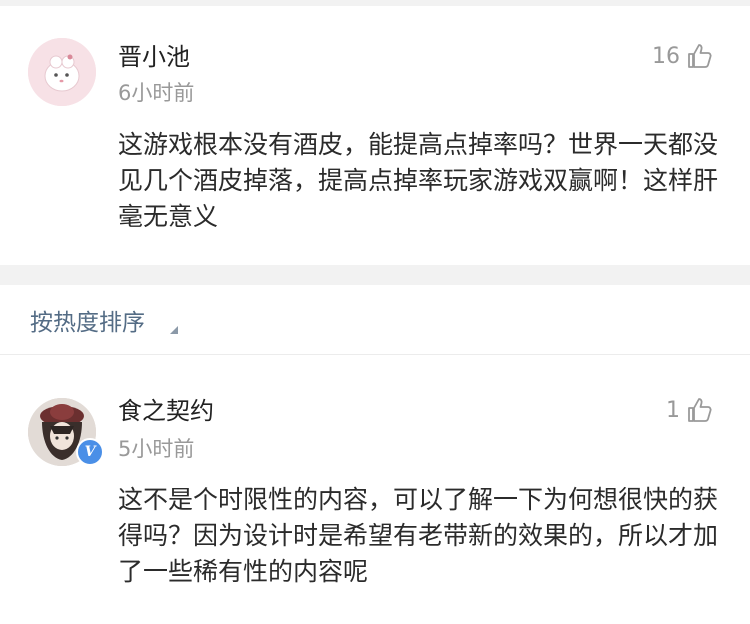 This screenshot has width=750, height=624. Describe the element at coordinates (375, 354) in the screenshot. I see `divider` at that location.